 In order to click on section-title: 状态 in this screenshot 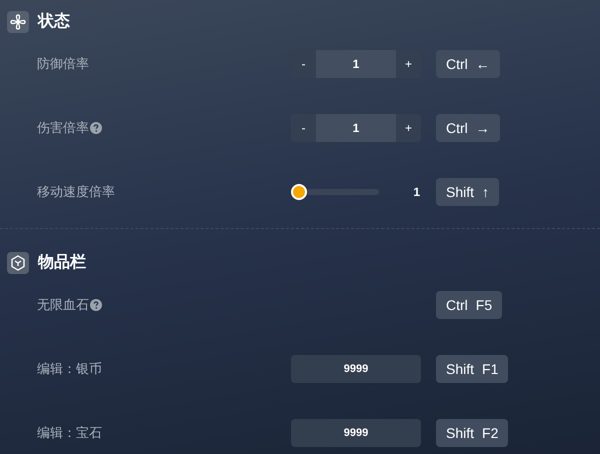, I will do `click(54, 21)`.